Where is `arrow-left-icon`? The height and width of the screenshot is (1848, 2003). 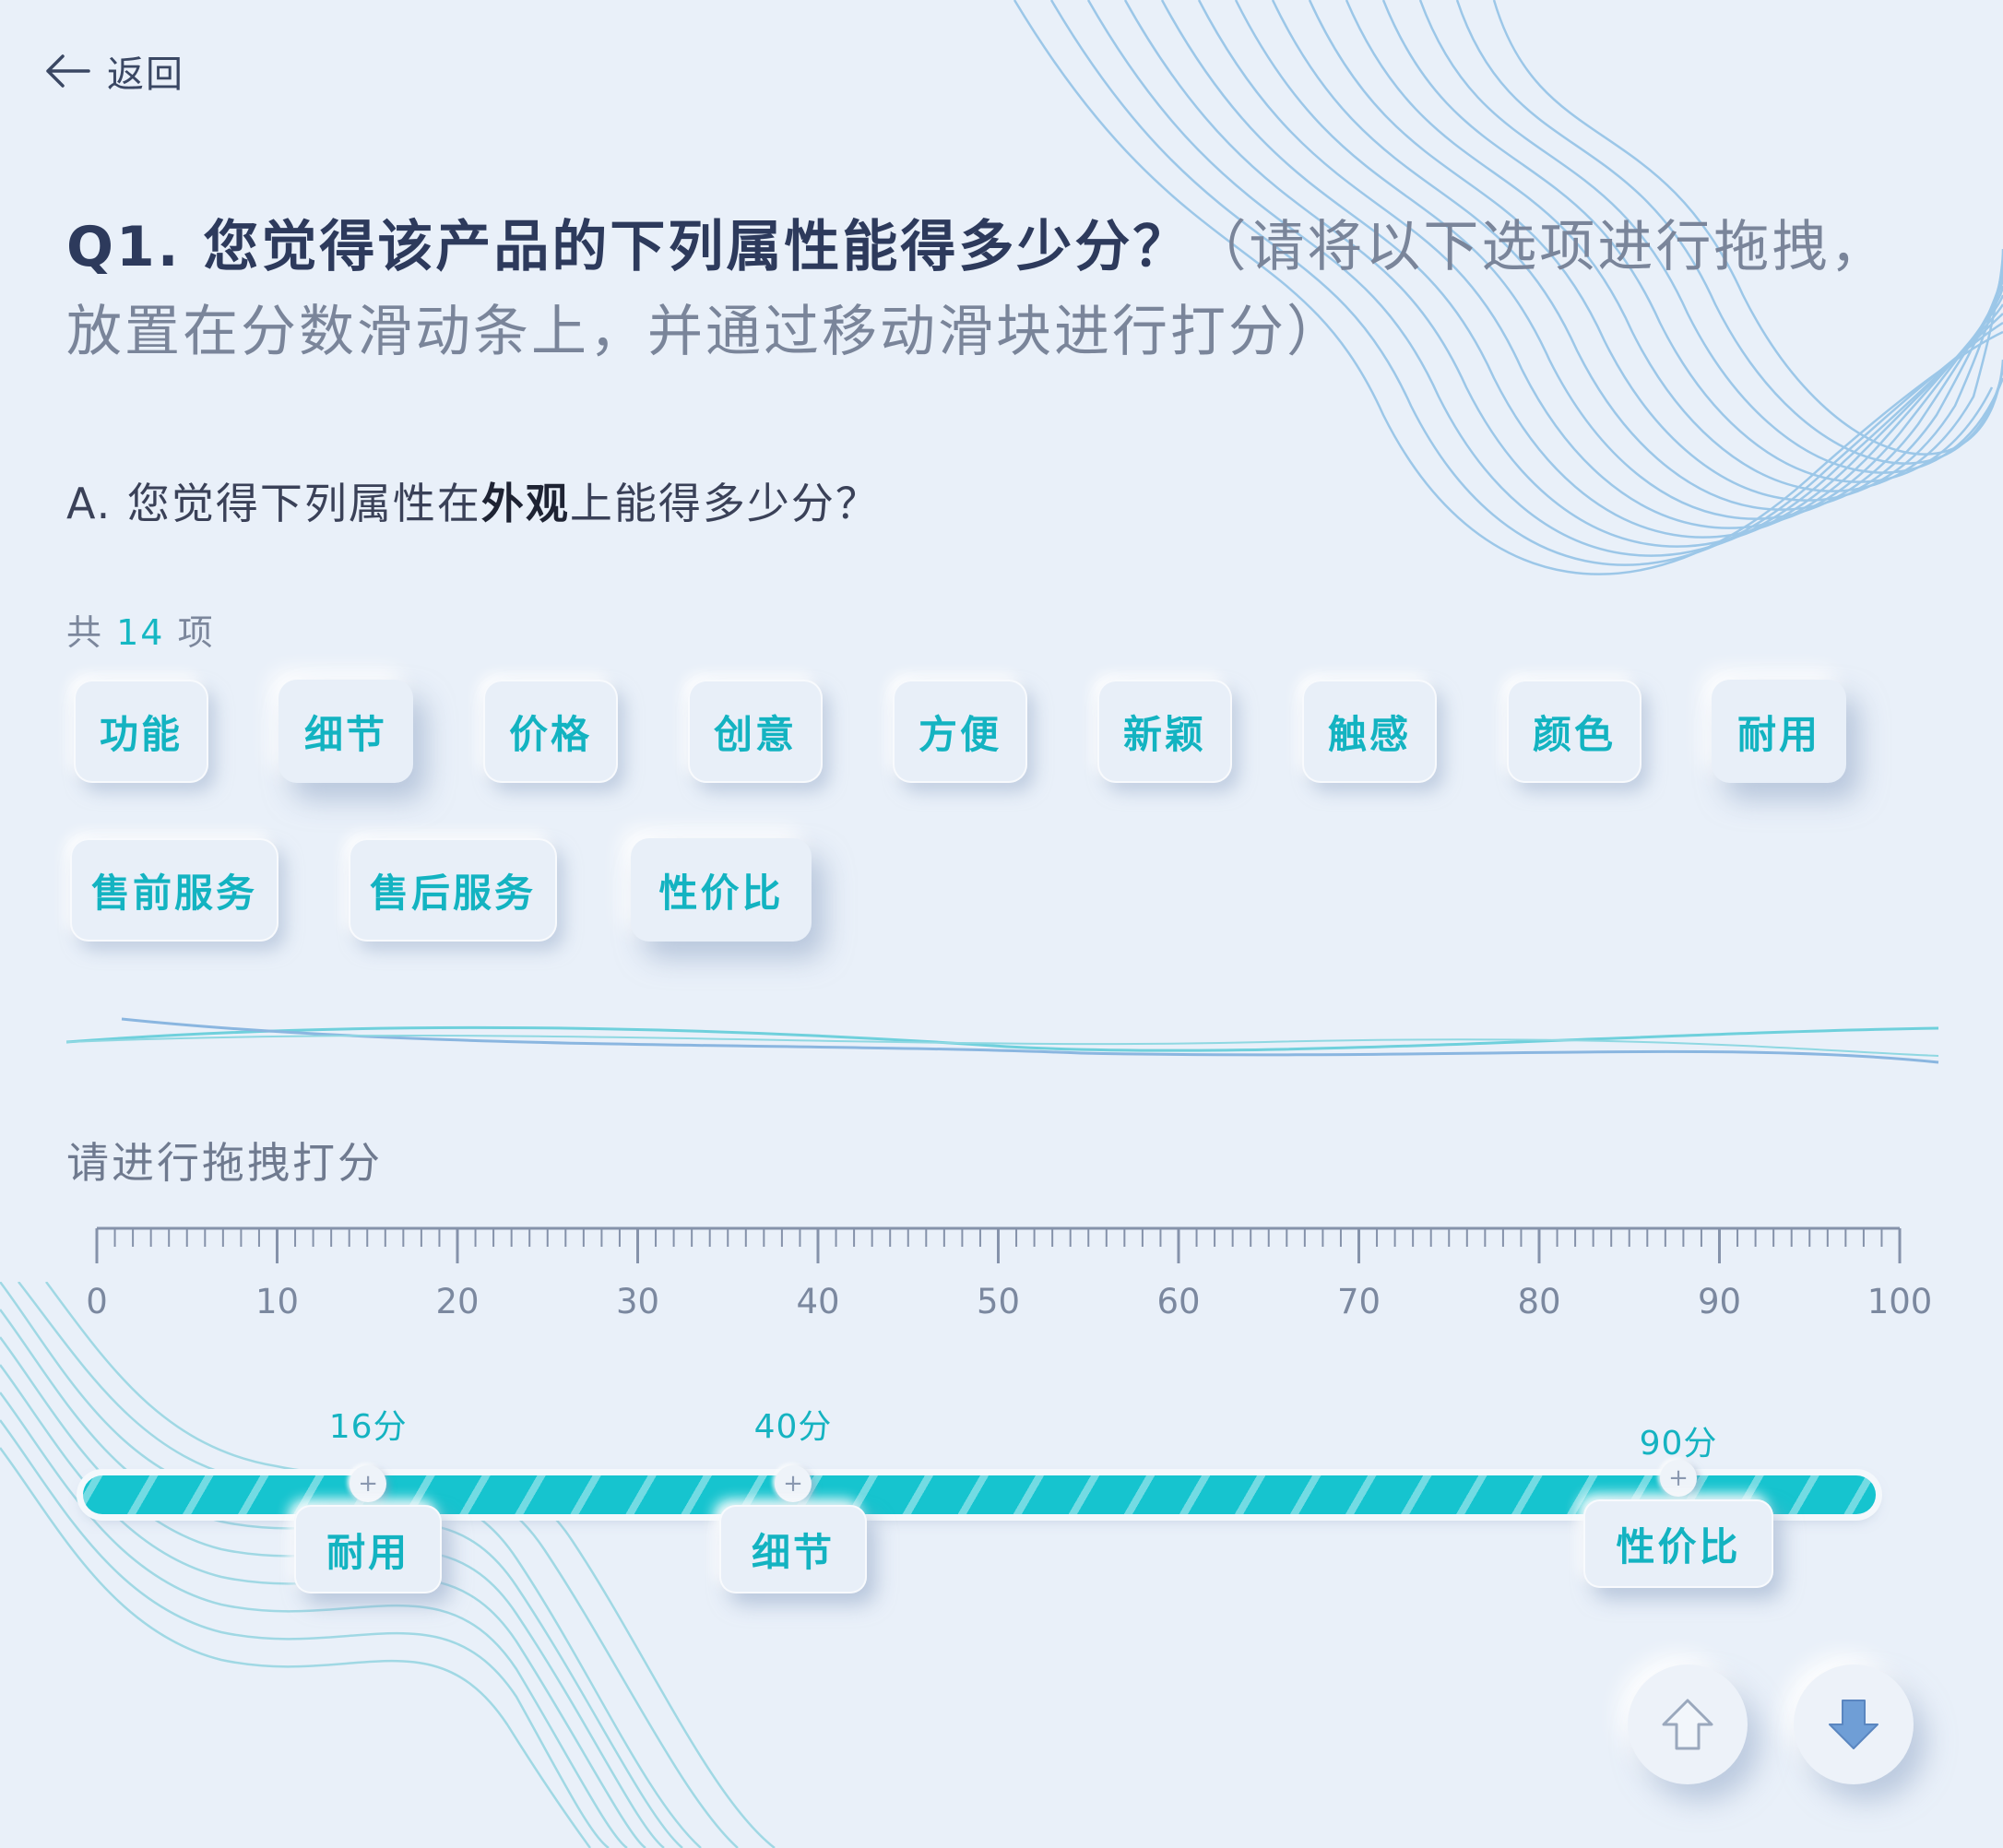 arrow-left-icon is located at coordinates (68, 71).